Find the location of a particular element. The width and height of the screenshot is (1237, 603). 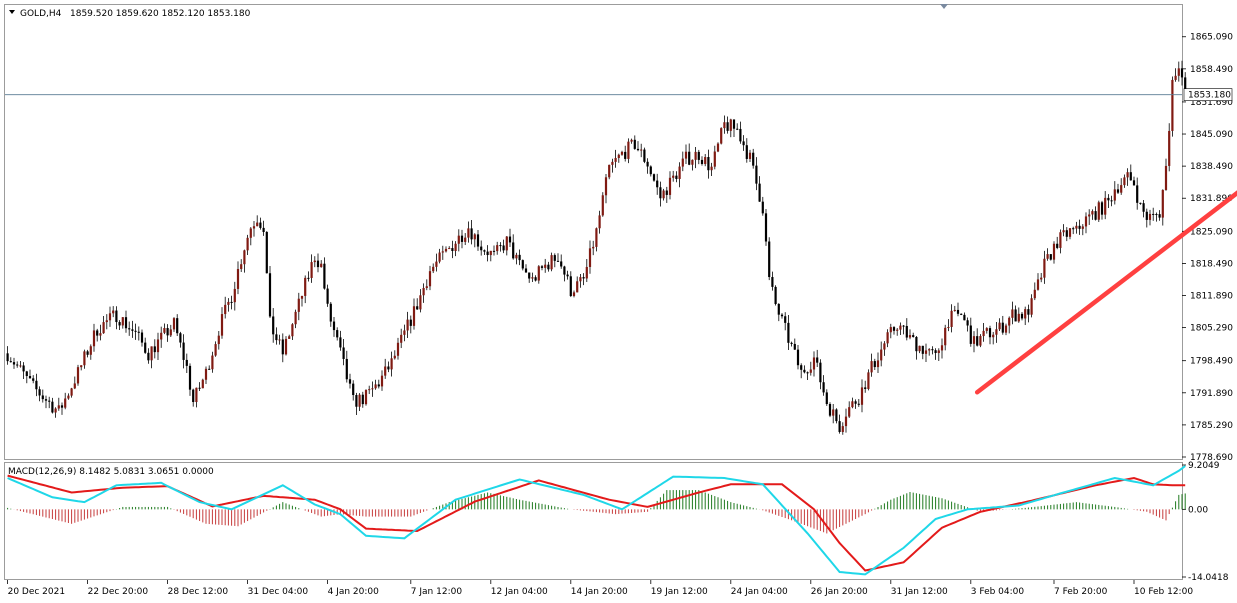

time-tick-label: 14 Jan 20:00 is located at coordinates (599, 592).